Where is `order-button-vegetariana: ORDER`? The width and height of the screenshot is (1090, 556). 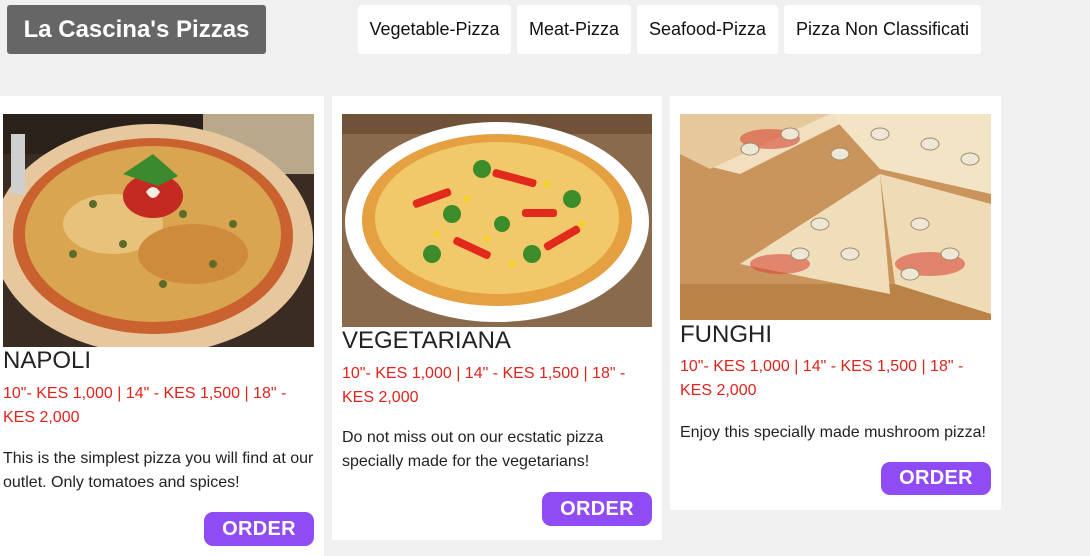
order-button-vegetariana: ORDER is located at coordinates (597, 509).